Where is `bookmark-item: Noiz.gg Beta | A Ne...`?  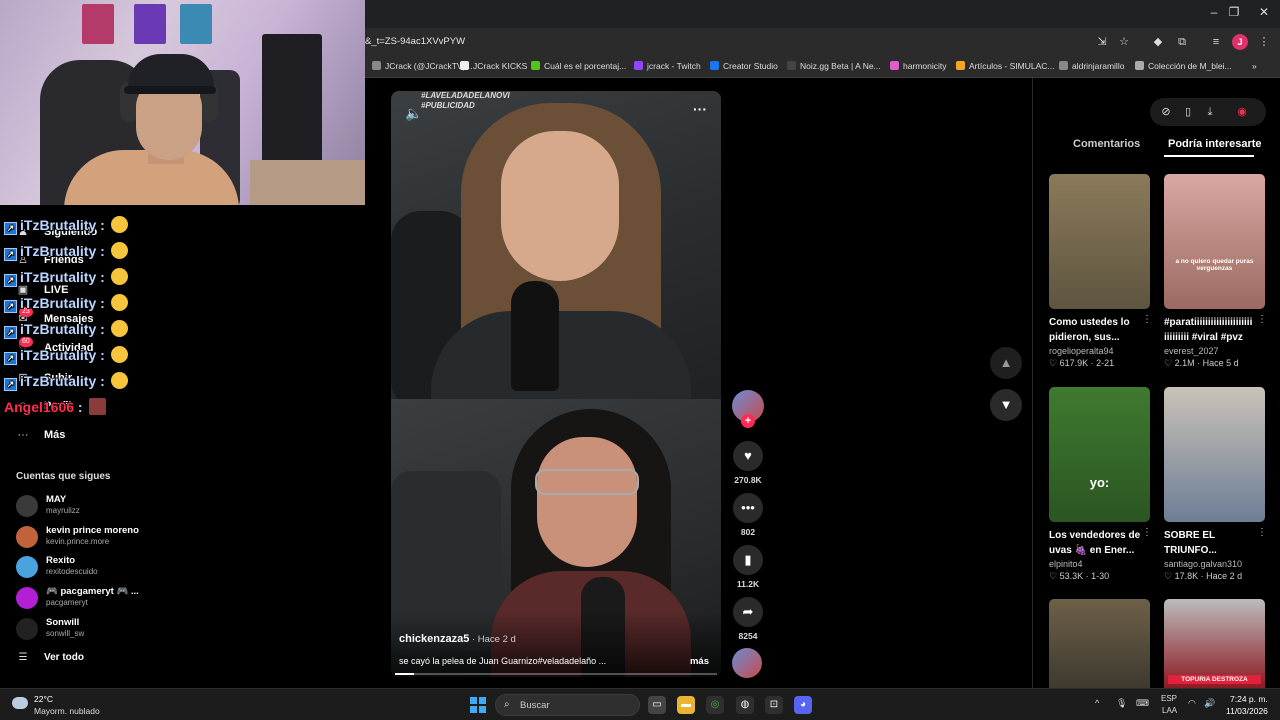
bookmark-item: Noiz.gg Beta | A Ne... is located at coordinates (834, 66).